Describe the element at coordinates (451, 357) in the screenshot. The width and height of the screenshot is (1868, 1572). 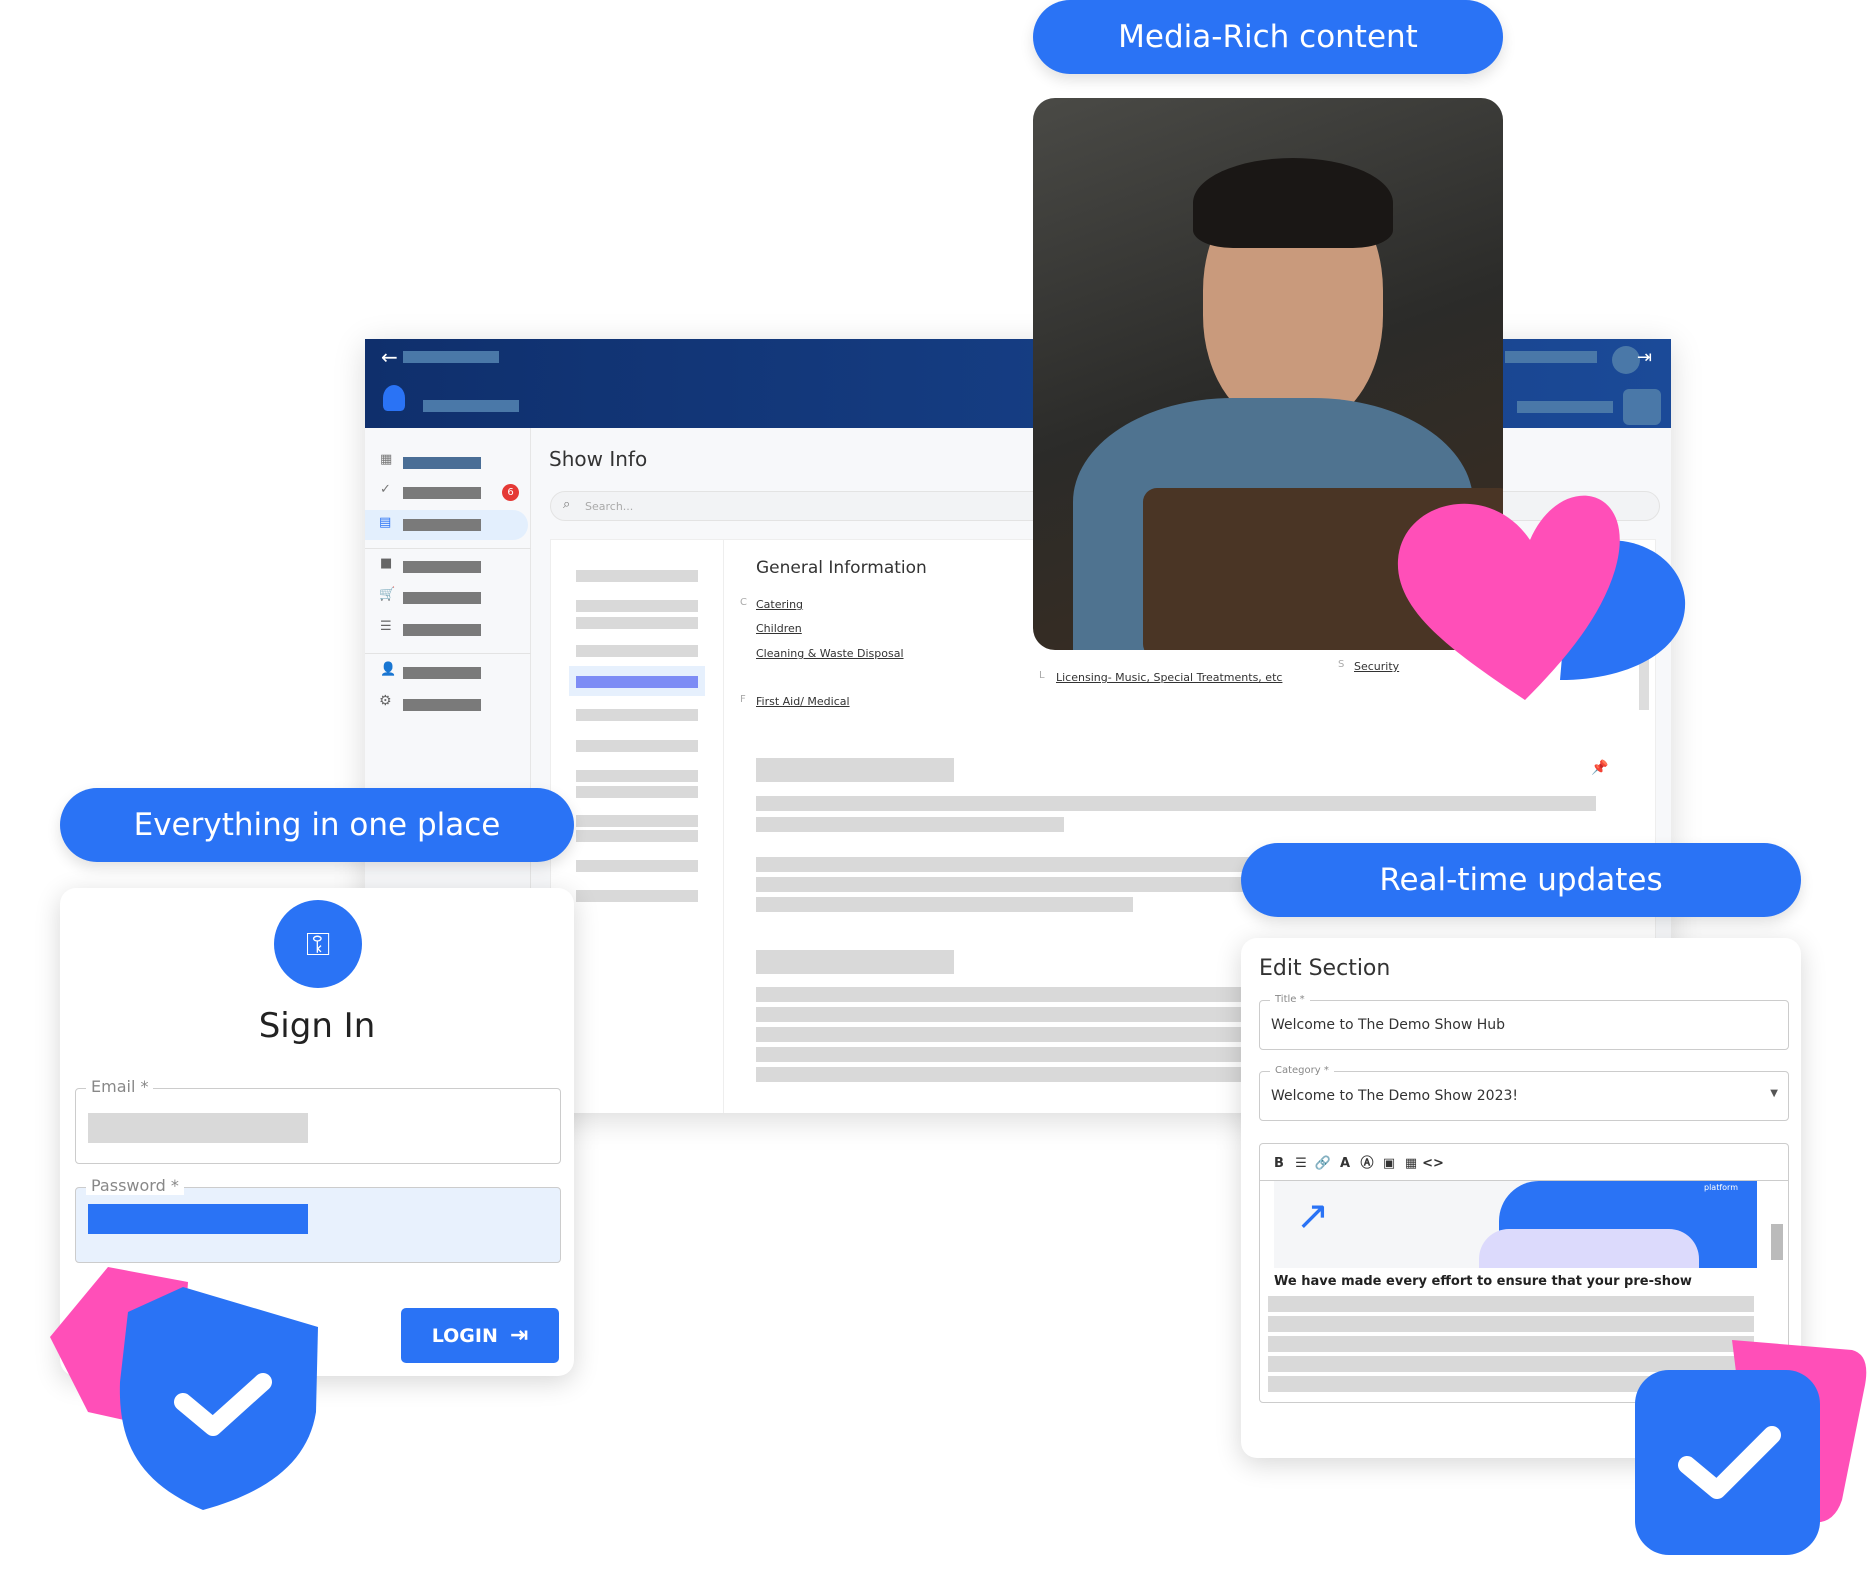
I see `header-title-placeholder` at that location.